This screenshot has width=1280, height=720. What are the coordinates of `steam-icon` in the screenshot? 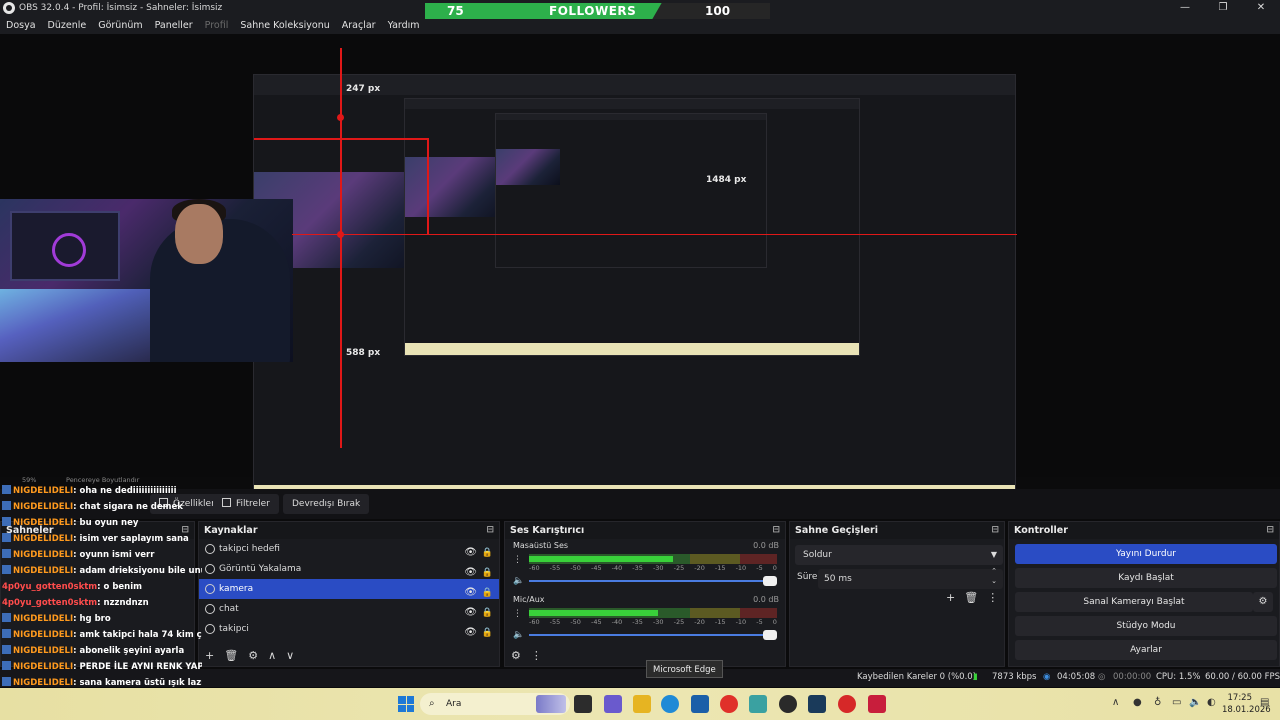 It's located at (817, 704).